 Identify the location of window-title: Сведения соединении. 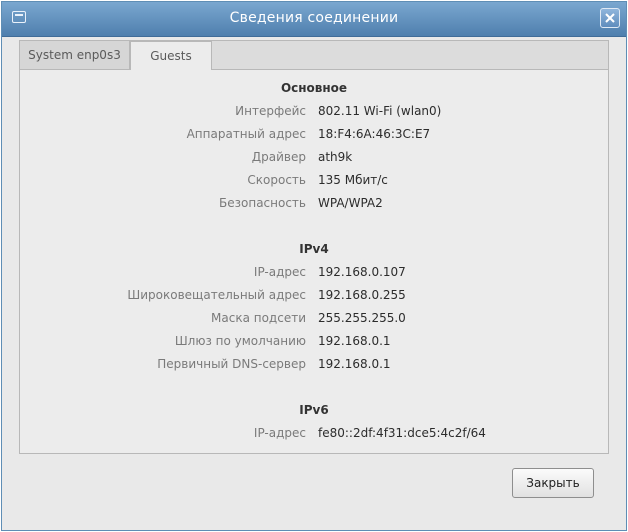
(314, 18).